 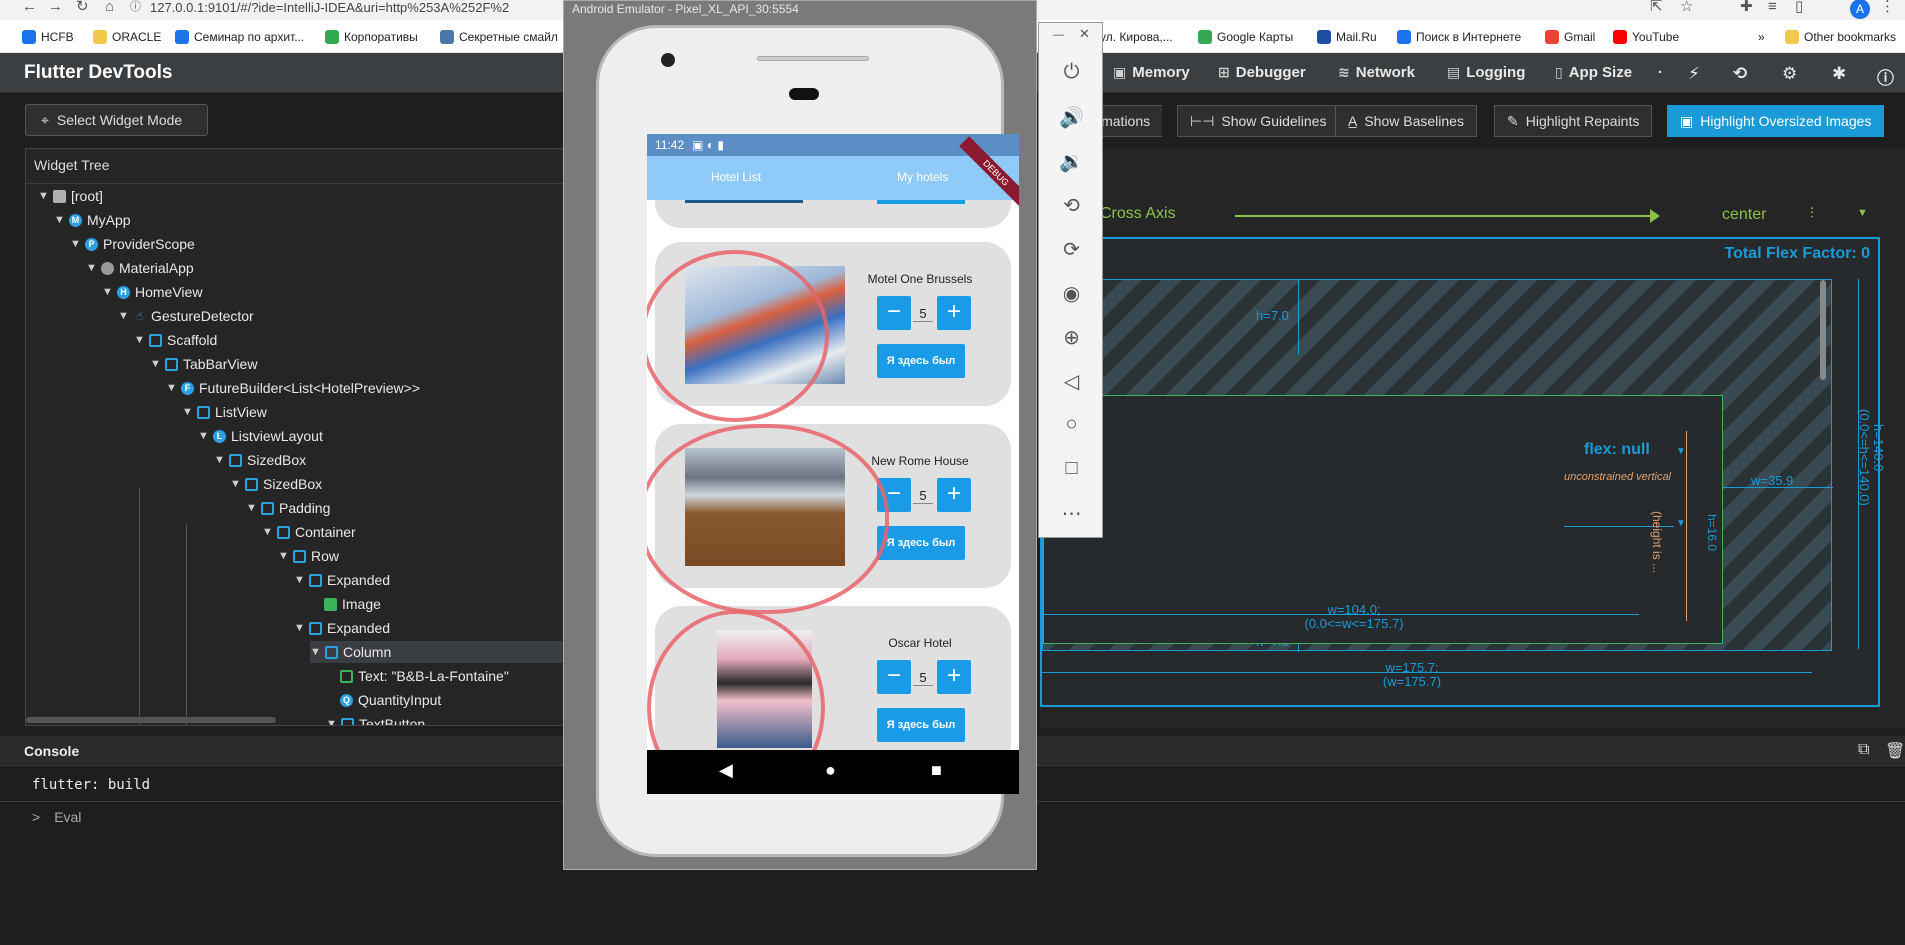 I want to click on rotate-left-icon: ⟲, so click(x=1071, y=205).